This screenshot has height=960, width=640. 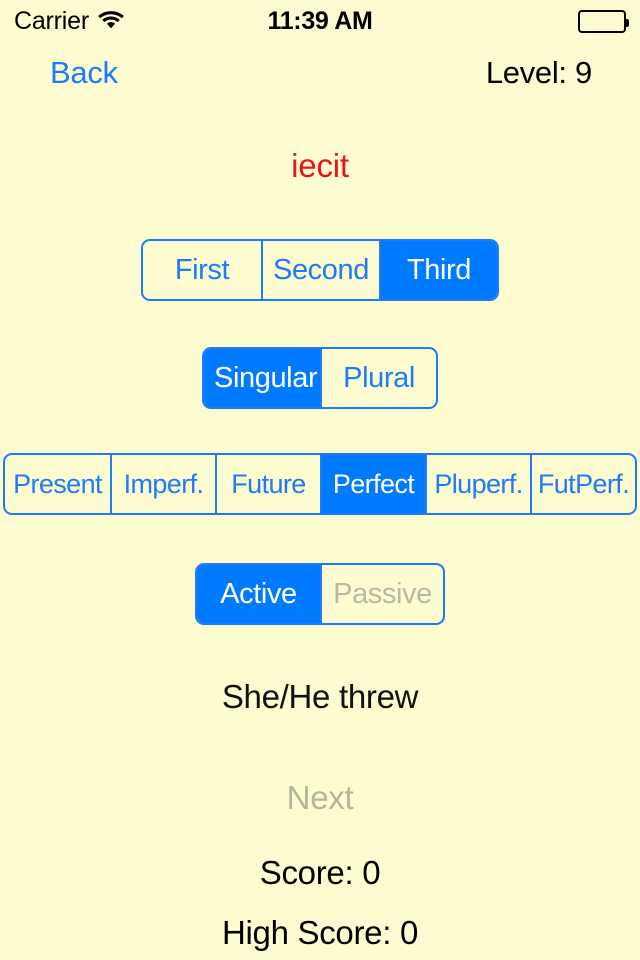 I want to click on carrier-label: Carrier, so click(x=51, y=20).